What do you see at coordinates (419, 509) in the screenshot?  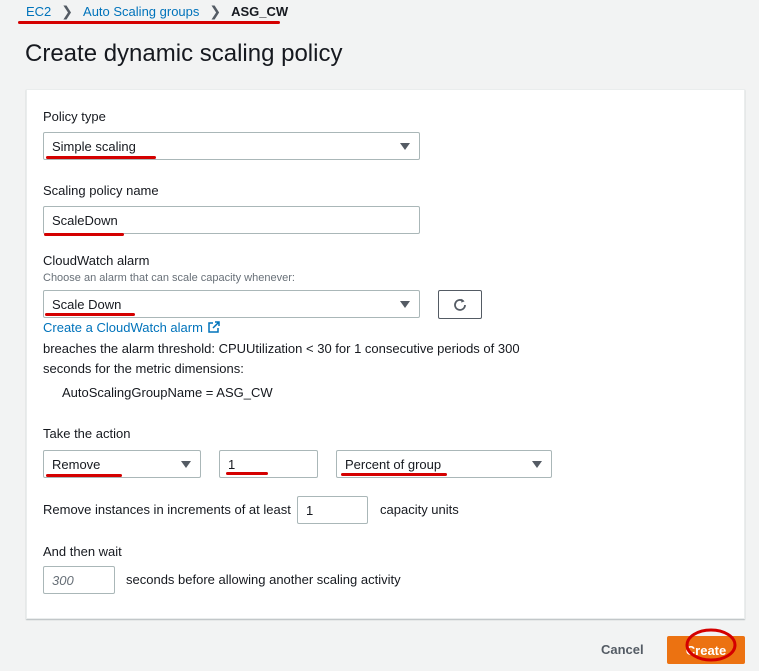 I see `increments-suffix: capacity units` at bounding box center [419, 509].